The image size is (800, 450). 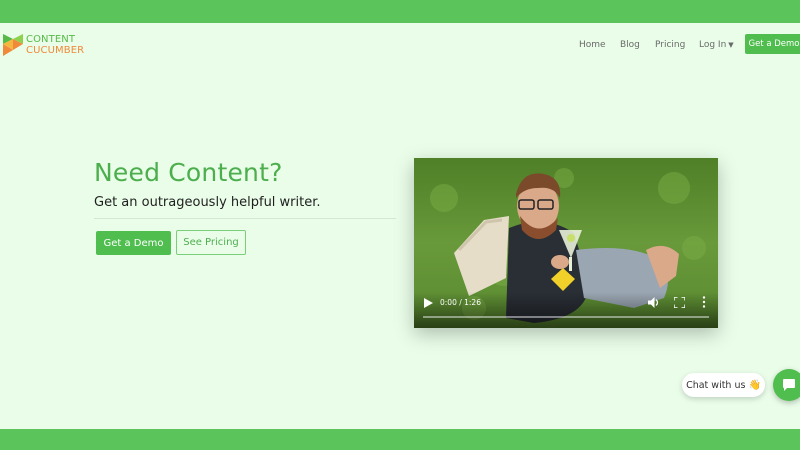 I want to click on hero-divider, so click(x=245, y=218).